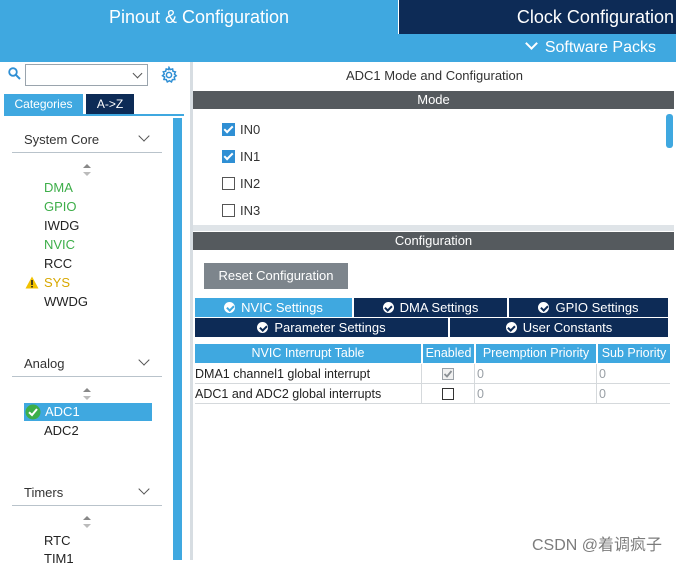 The height and width of the screenshot is (567, 676). I want to click on mode-scrollbar, so click(669, 131).